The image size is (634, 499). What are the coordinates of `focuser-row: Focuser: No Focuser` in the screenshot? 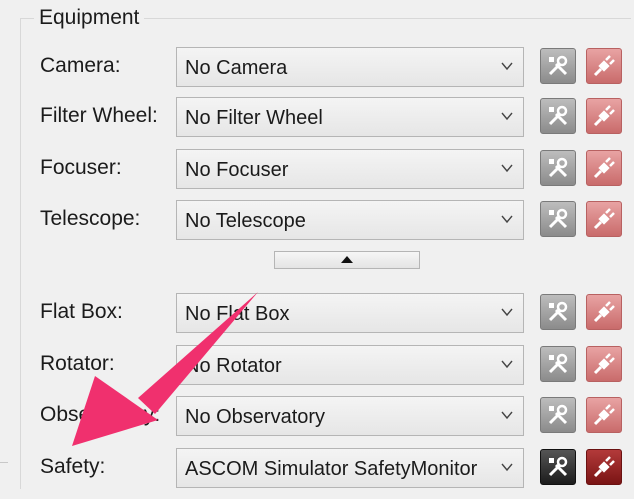 It's located at (332, 170).